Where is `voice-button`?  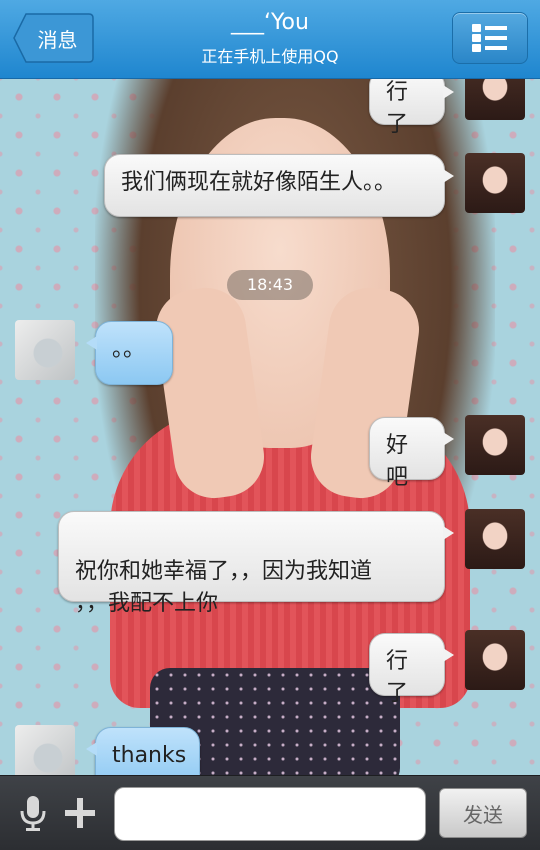
voice-button is located at coordinates (33, 813).